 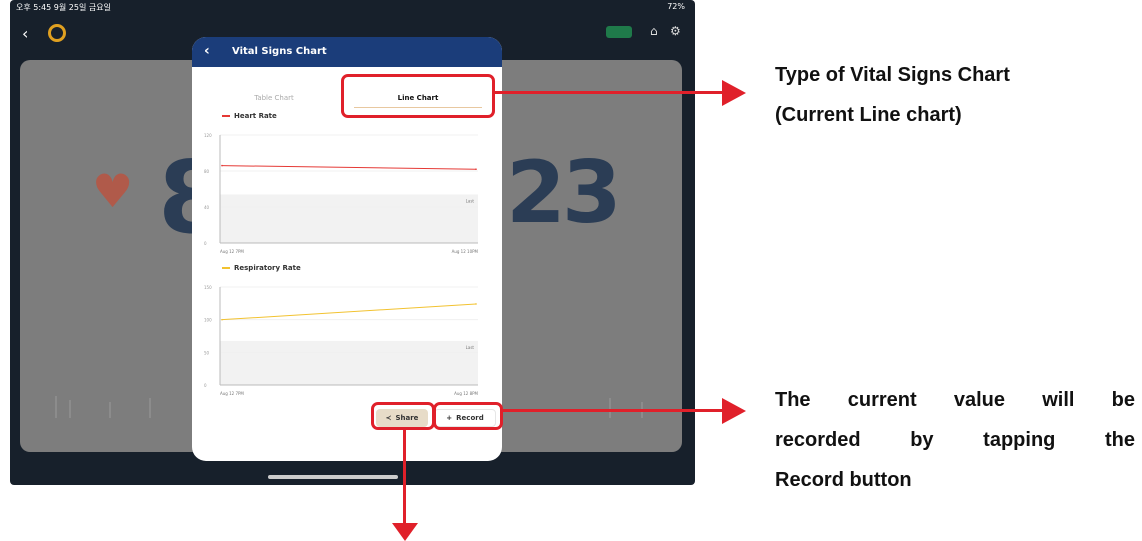 What do you see at coordinates (207, 207) in the screenshot?
I see `y-tick-label: 40` at bounding box center [207, 207].